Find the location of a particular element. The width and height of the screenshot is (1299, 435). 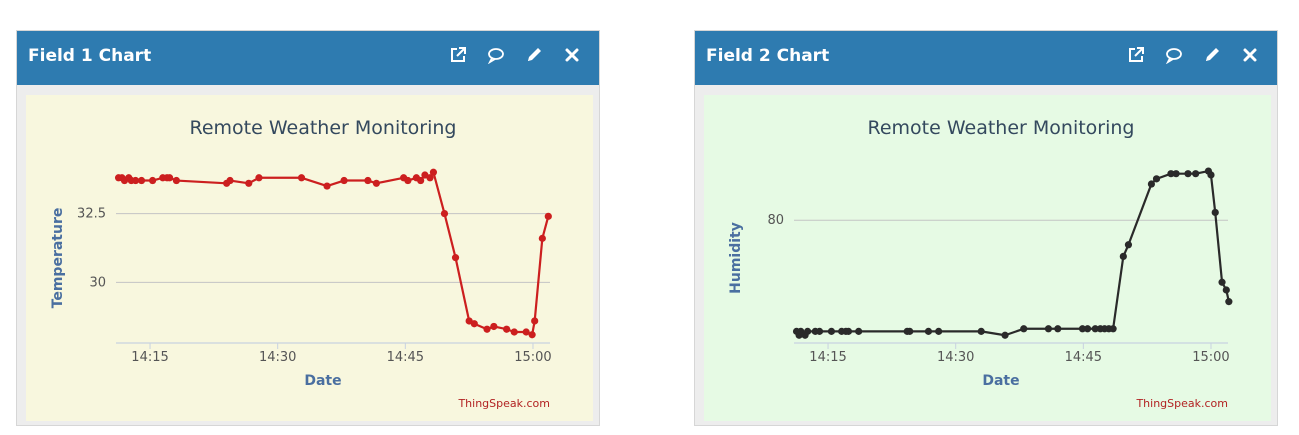

panel-header: Field 1 Chart is located at coordinates (308, 58).